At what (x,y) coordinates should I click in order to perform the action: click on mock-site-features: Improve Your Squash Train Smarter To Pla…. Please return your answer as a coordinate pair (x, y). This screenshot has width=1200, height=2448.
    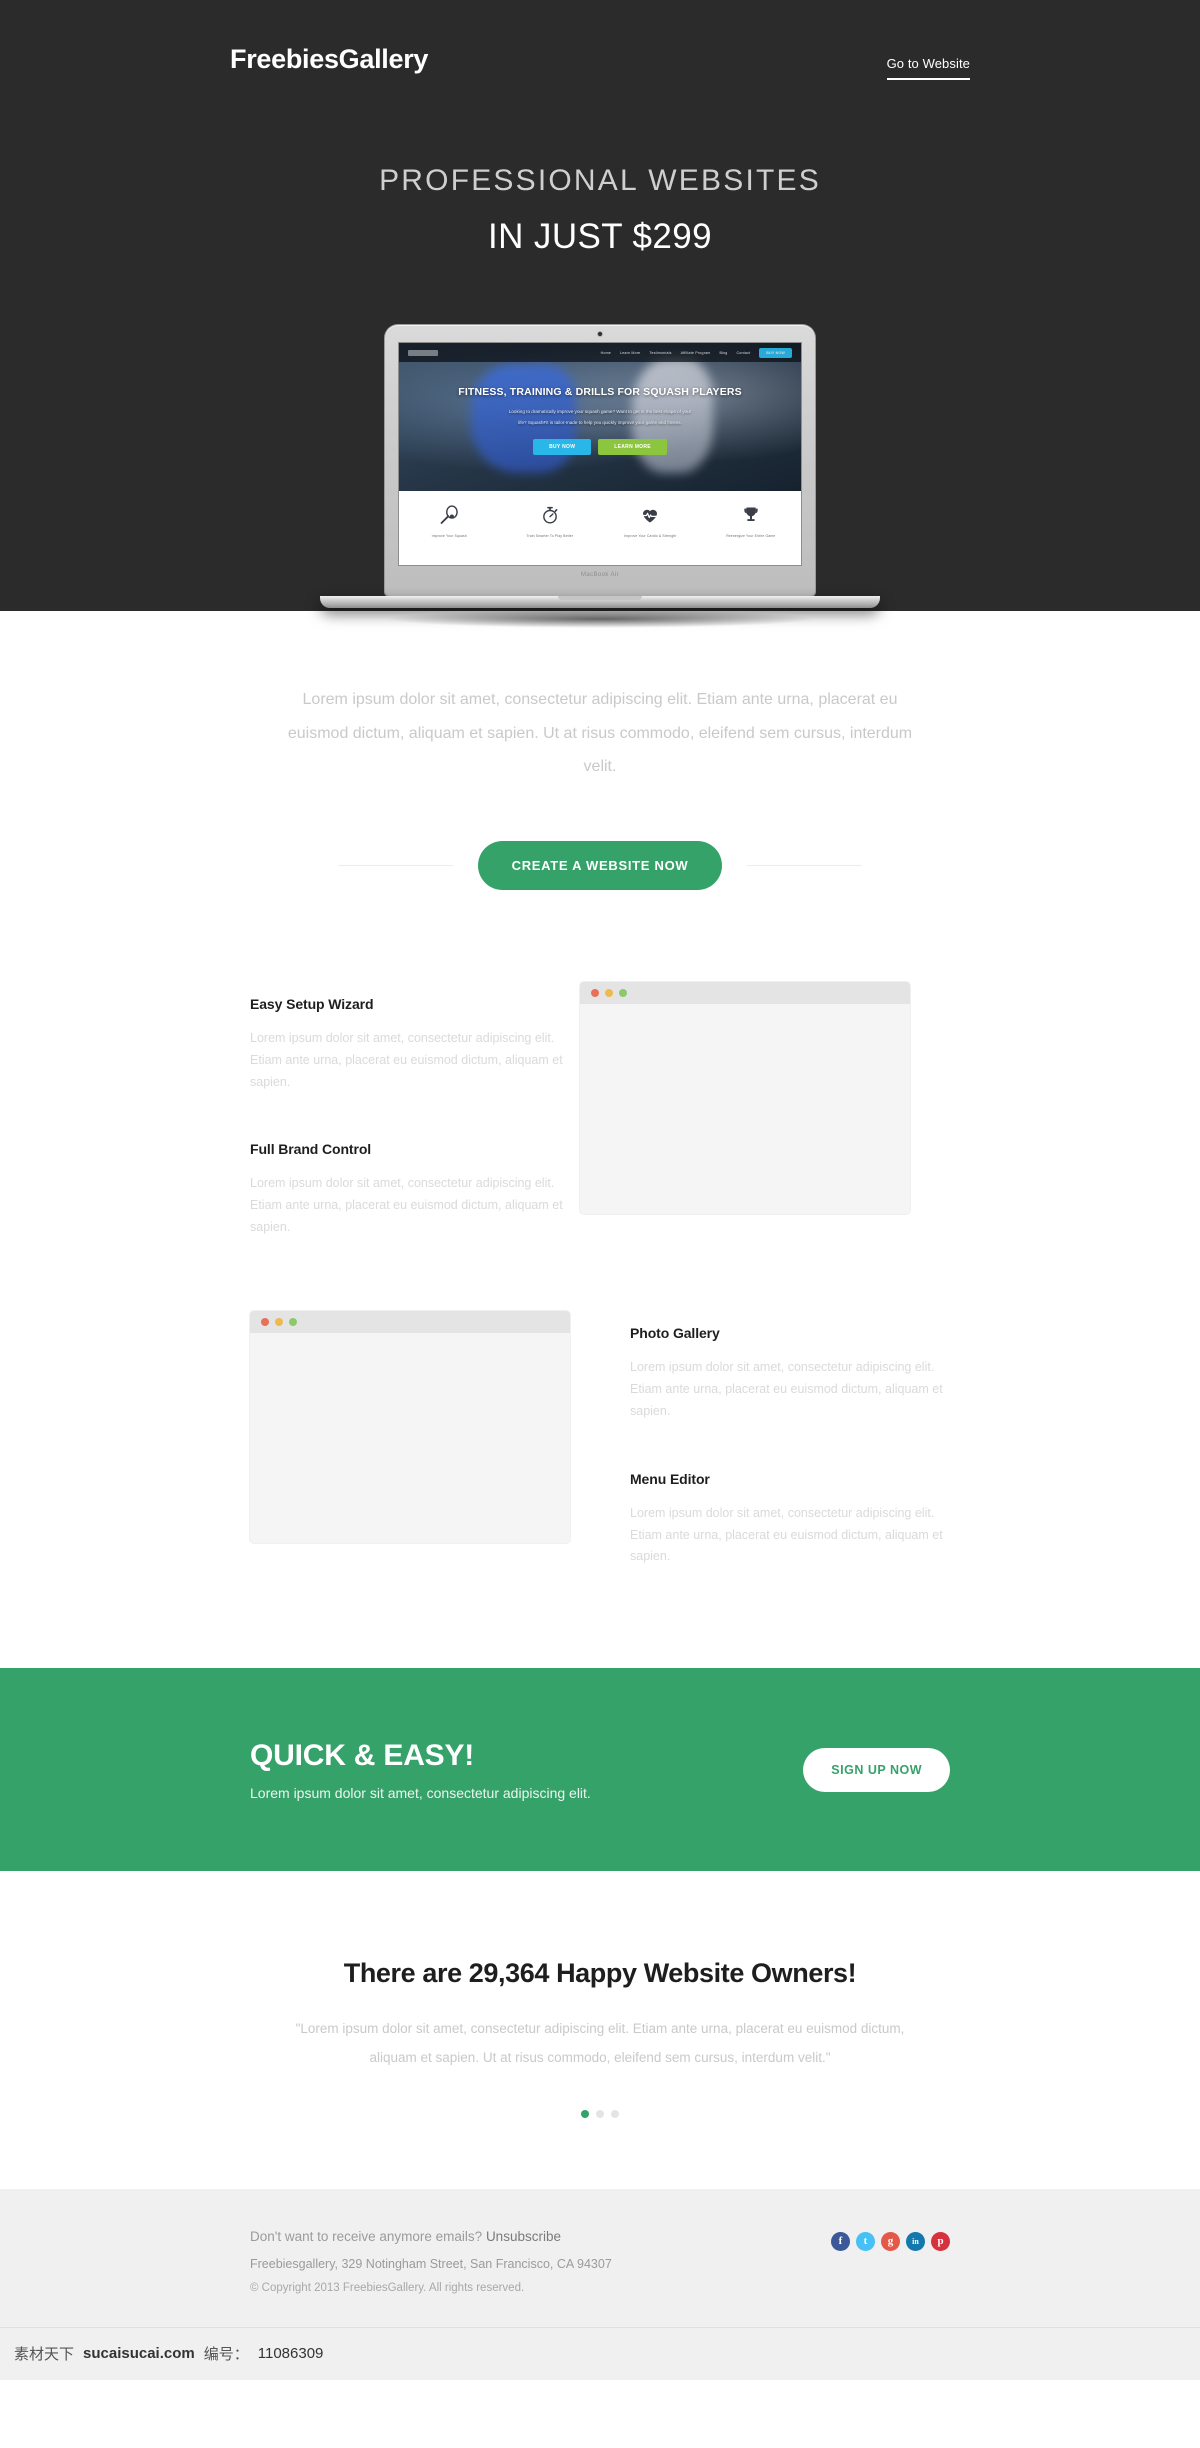
    Looking at the image, I should click on (600, 528).